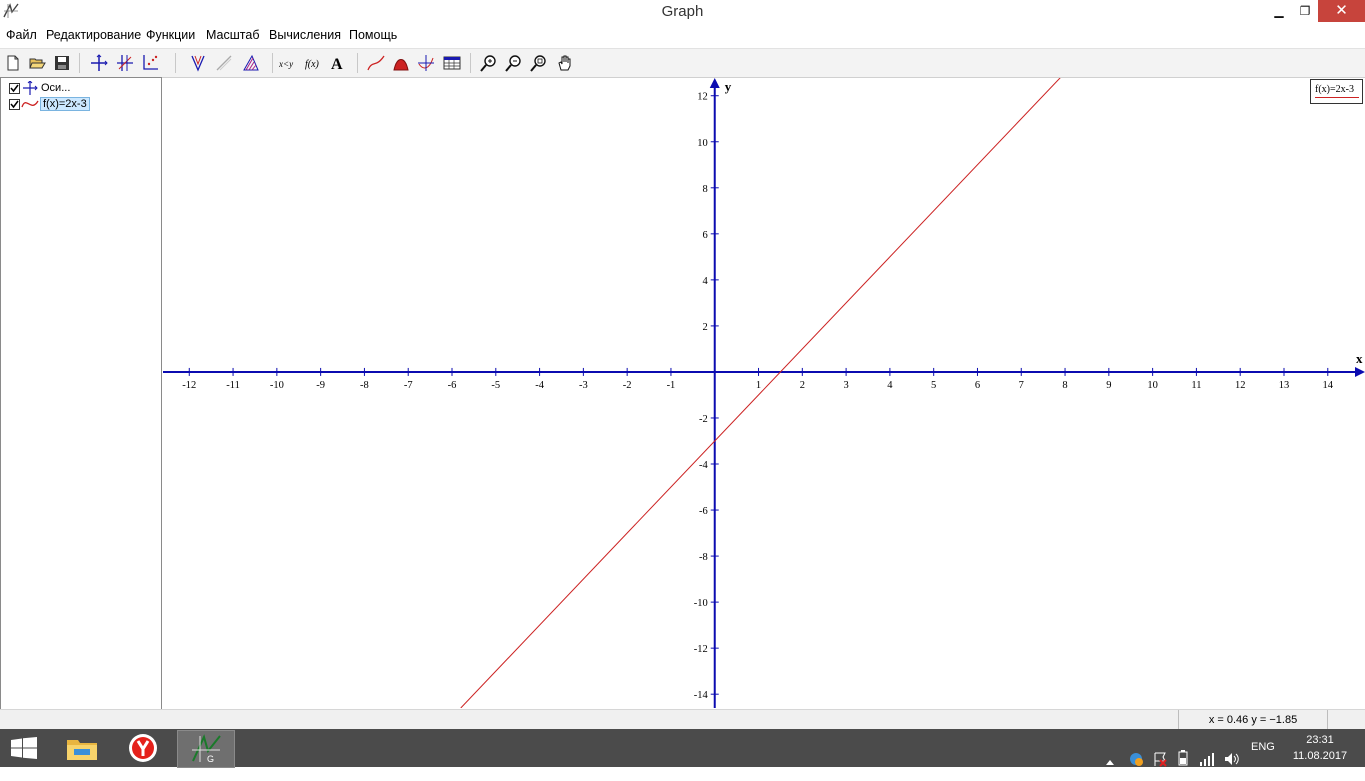  I want to click on svg-text: G, so click(210, 759).